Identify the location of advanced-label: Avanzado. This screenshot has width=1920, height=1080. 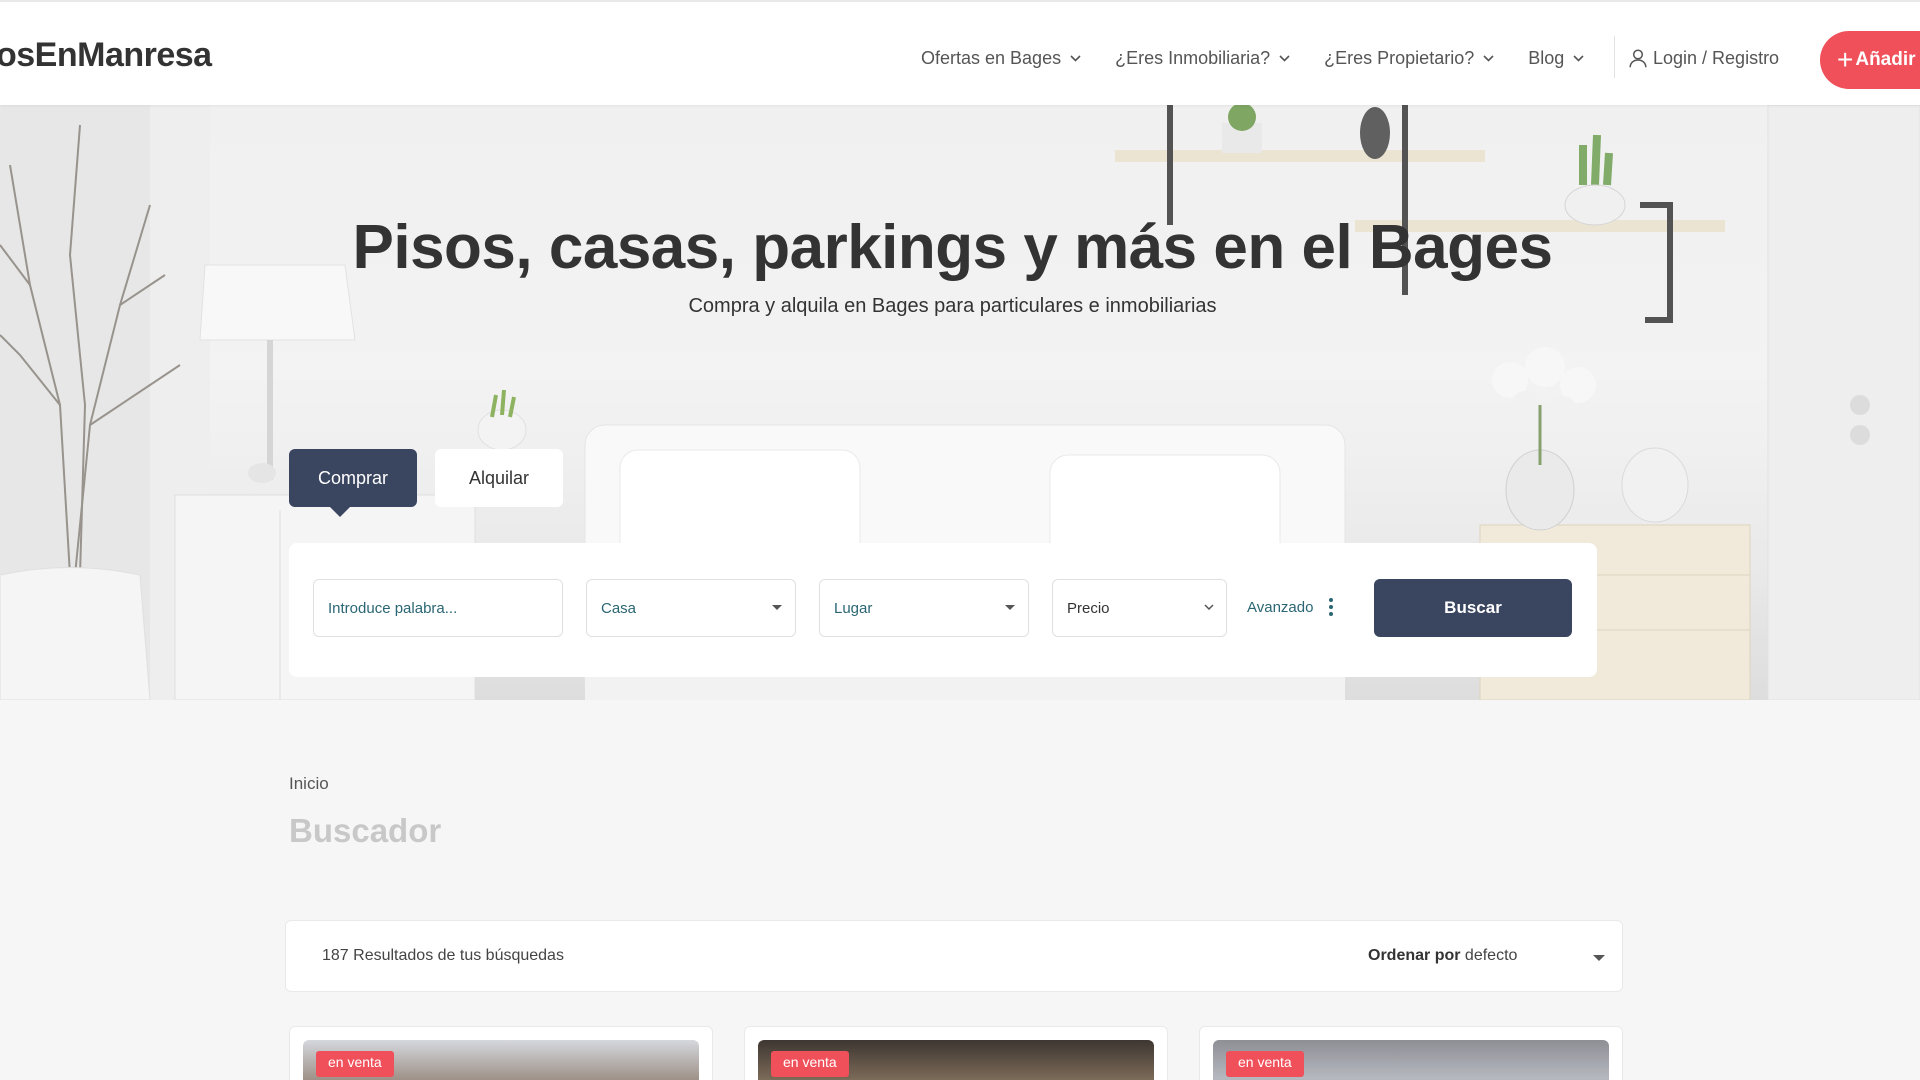
(1280, 607).